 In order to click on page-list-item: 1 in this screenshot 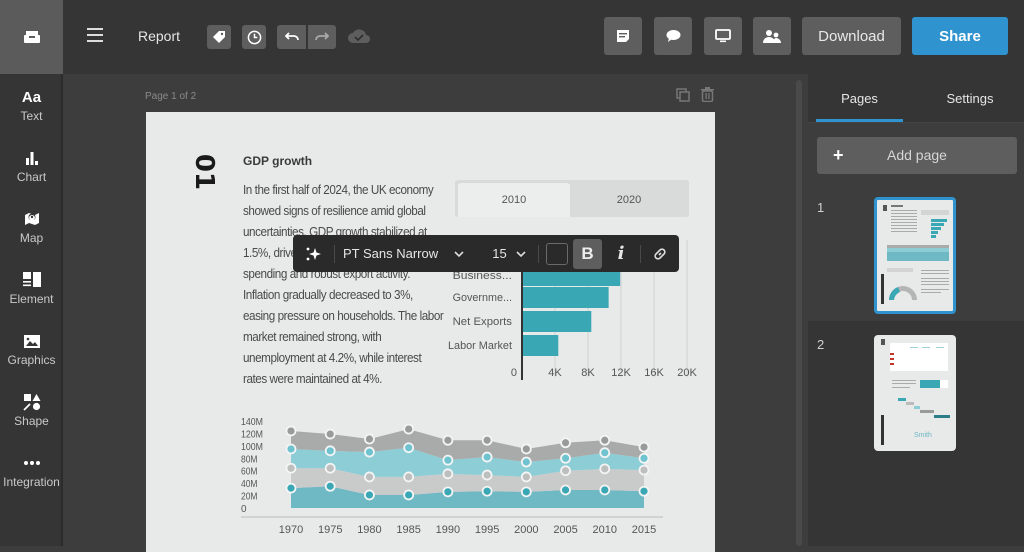, I will do `click(916, 254)`.